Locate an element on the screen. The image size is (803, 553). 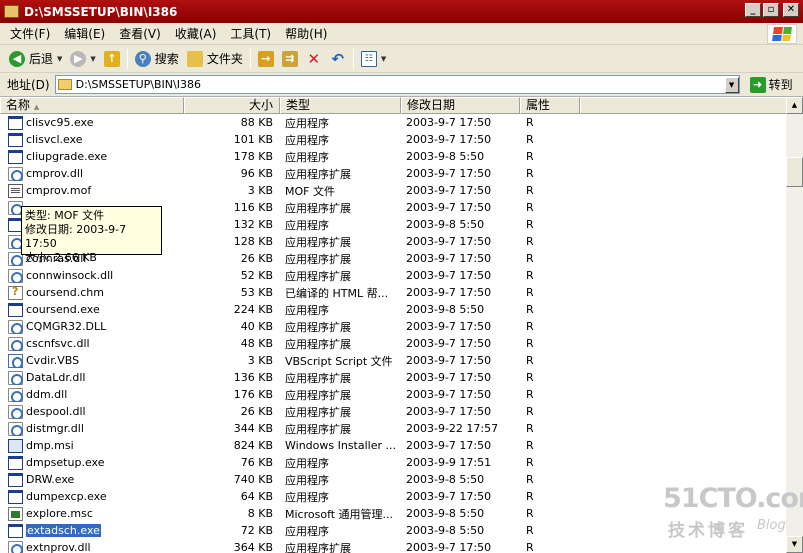
toolbar: ◀ 后退 ▼ ▶ ▼ ↑ ⚲ 搜索 文件夹 → ⇉ ✕ ↶ ☷ ▼ is located at coordinates (401, 59).